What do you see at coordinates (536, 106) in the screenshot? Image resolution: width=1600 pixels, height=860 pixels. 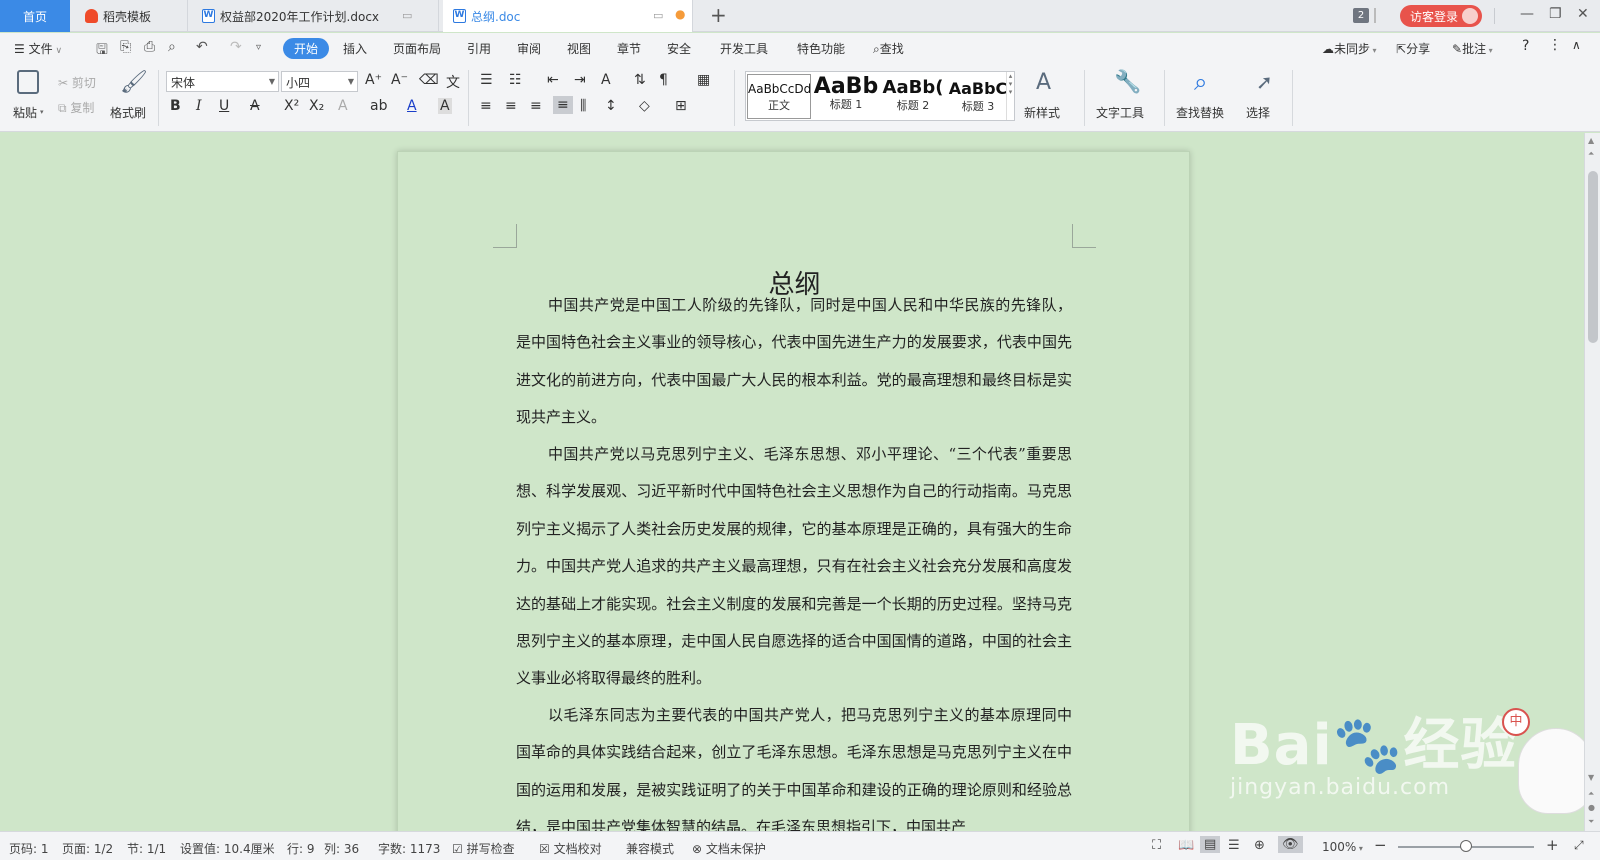 I see `align-right-icon: ≡` at bounding box center [536, 106].